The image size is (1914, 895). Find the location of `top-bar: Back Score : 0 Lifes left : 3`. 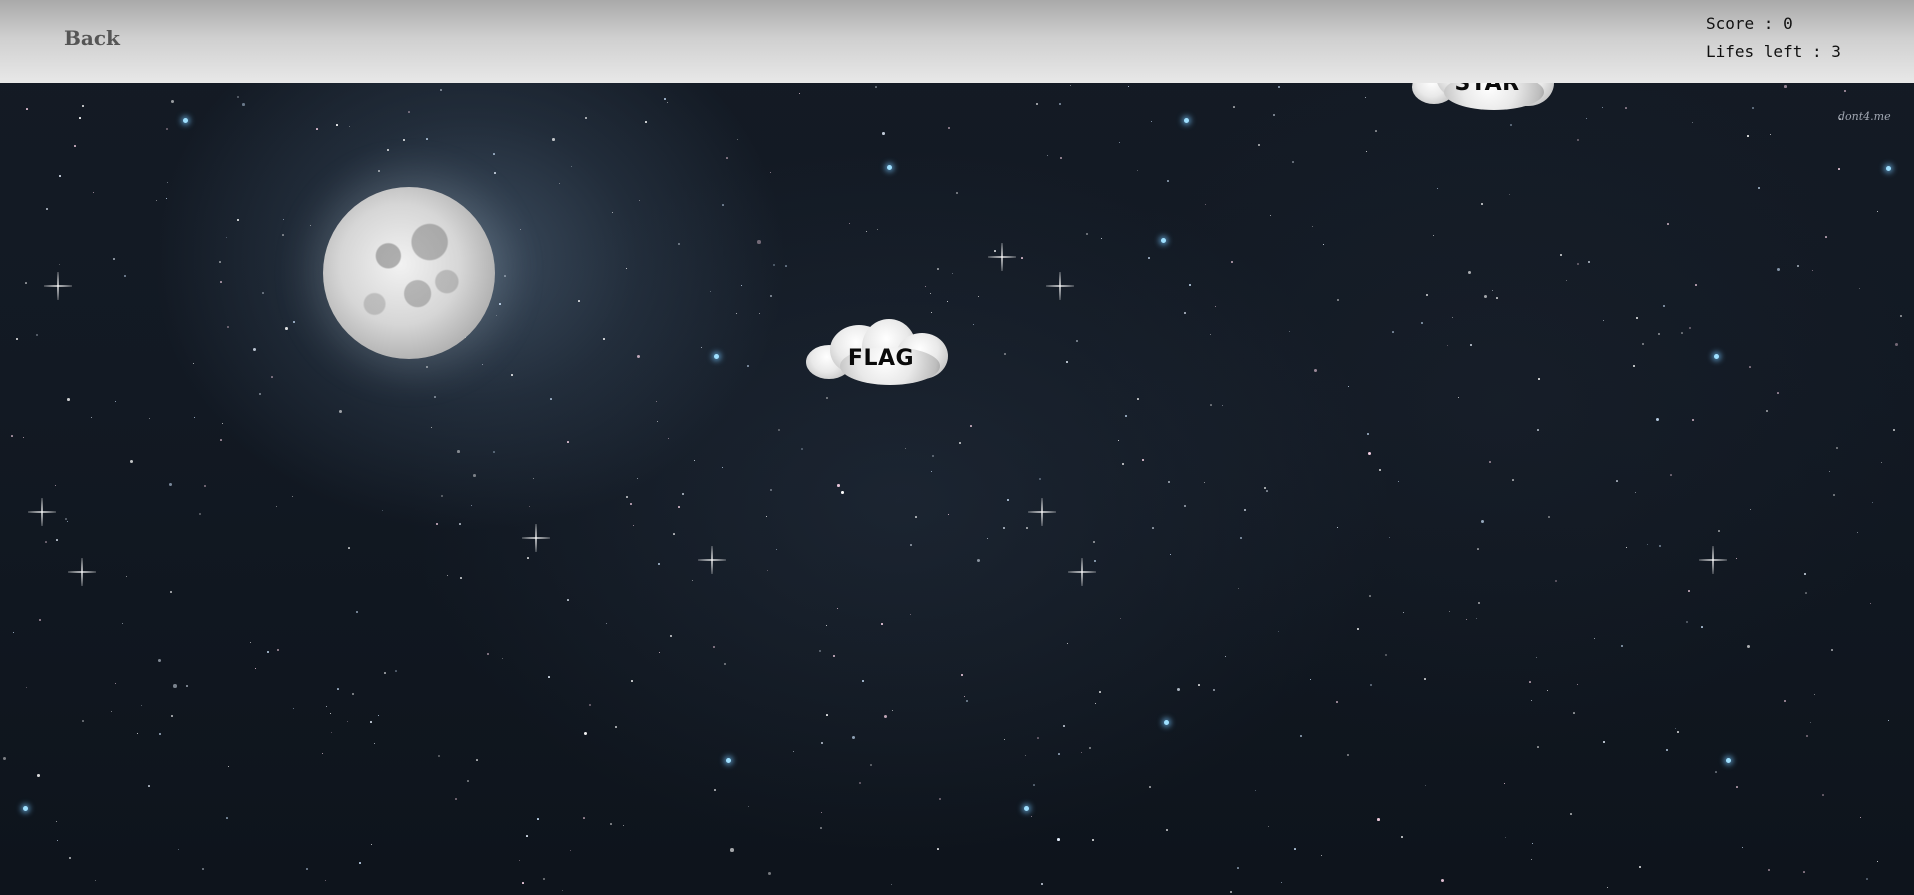

top-bar: Back Score : 0 Lifes left : 3 is located at coordinates (957, 41).